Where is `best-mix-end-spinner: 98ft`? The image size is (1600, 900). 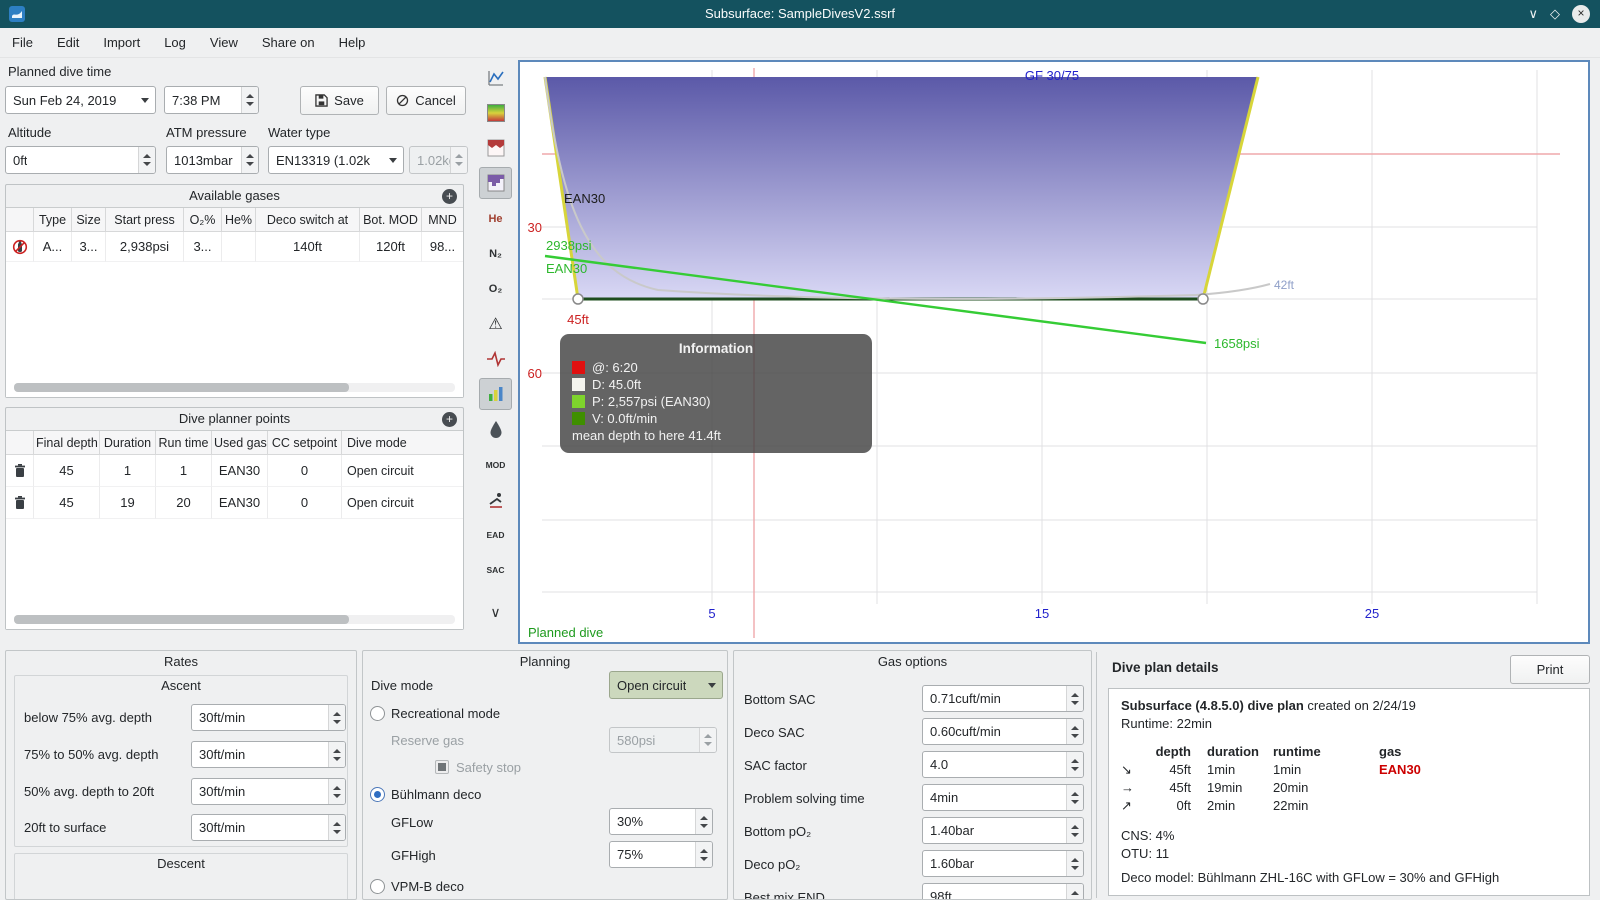 best-mix-end-spinner: 98ft is located at coordinates (1003, 891).